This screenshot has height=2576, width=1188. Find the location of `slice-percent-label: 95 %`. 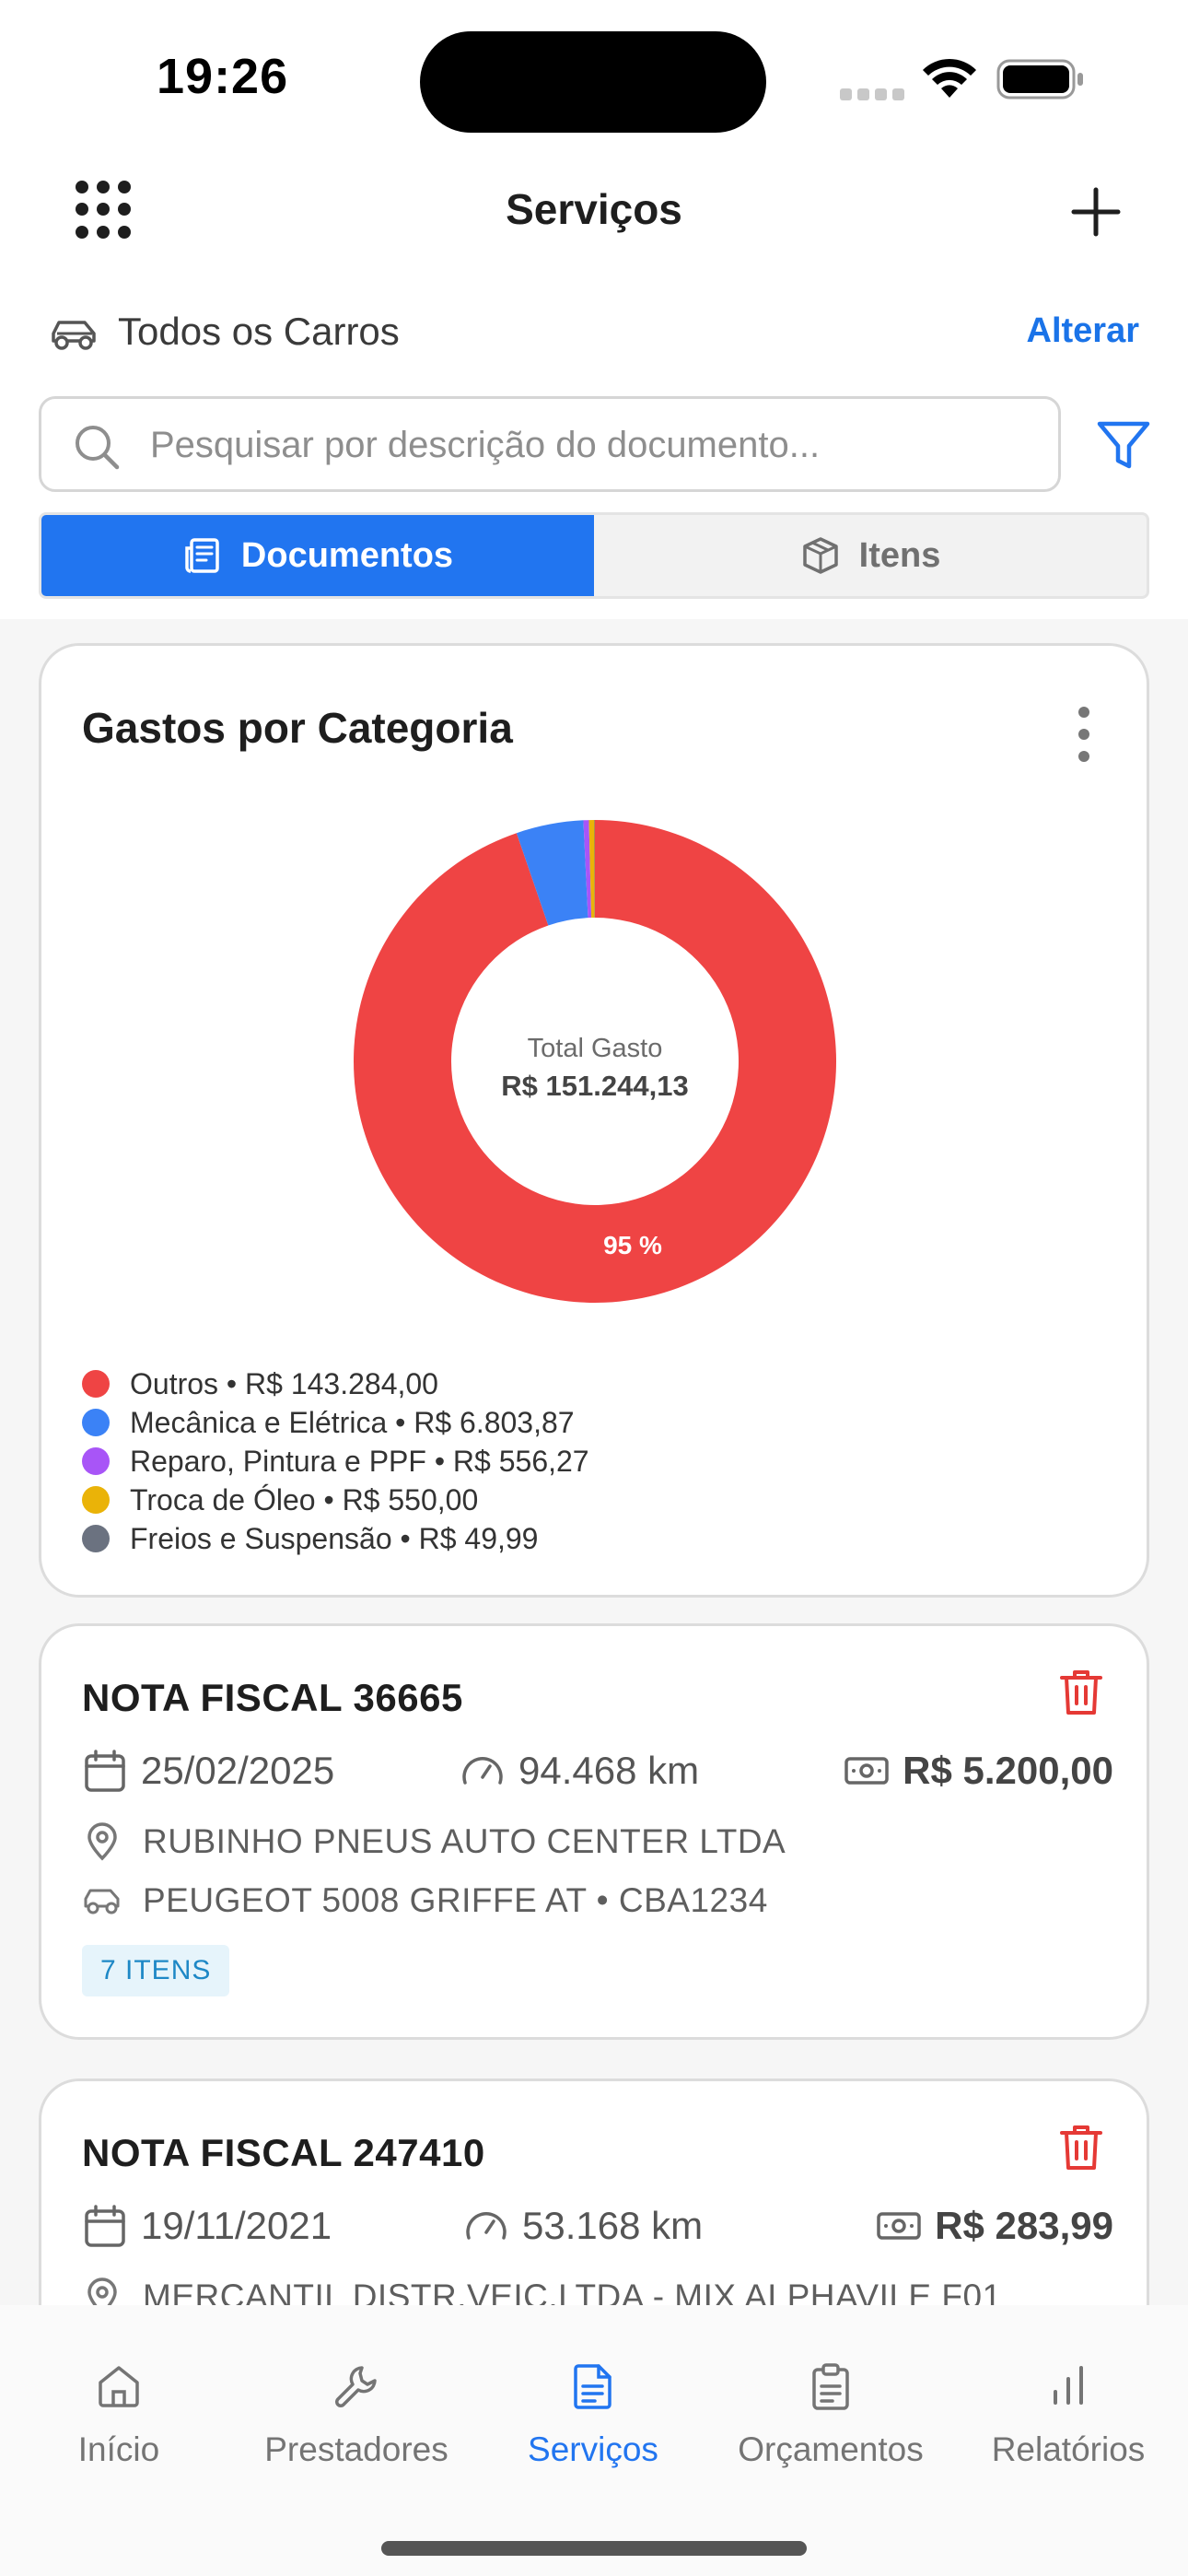

slice-percent-label: 95 % is located at coordinates (632, 1245).